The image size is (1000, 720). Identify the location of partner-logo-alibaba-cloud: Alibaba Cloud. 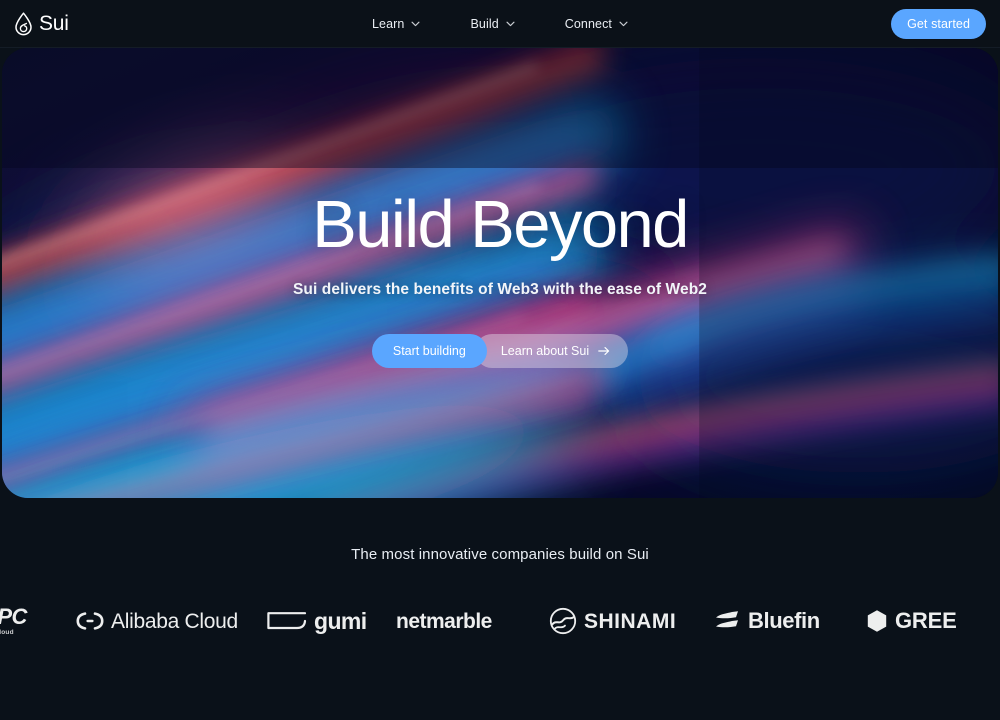
(157, 621).